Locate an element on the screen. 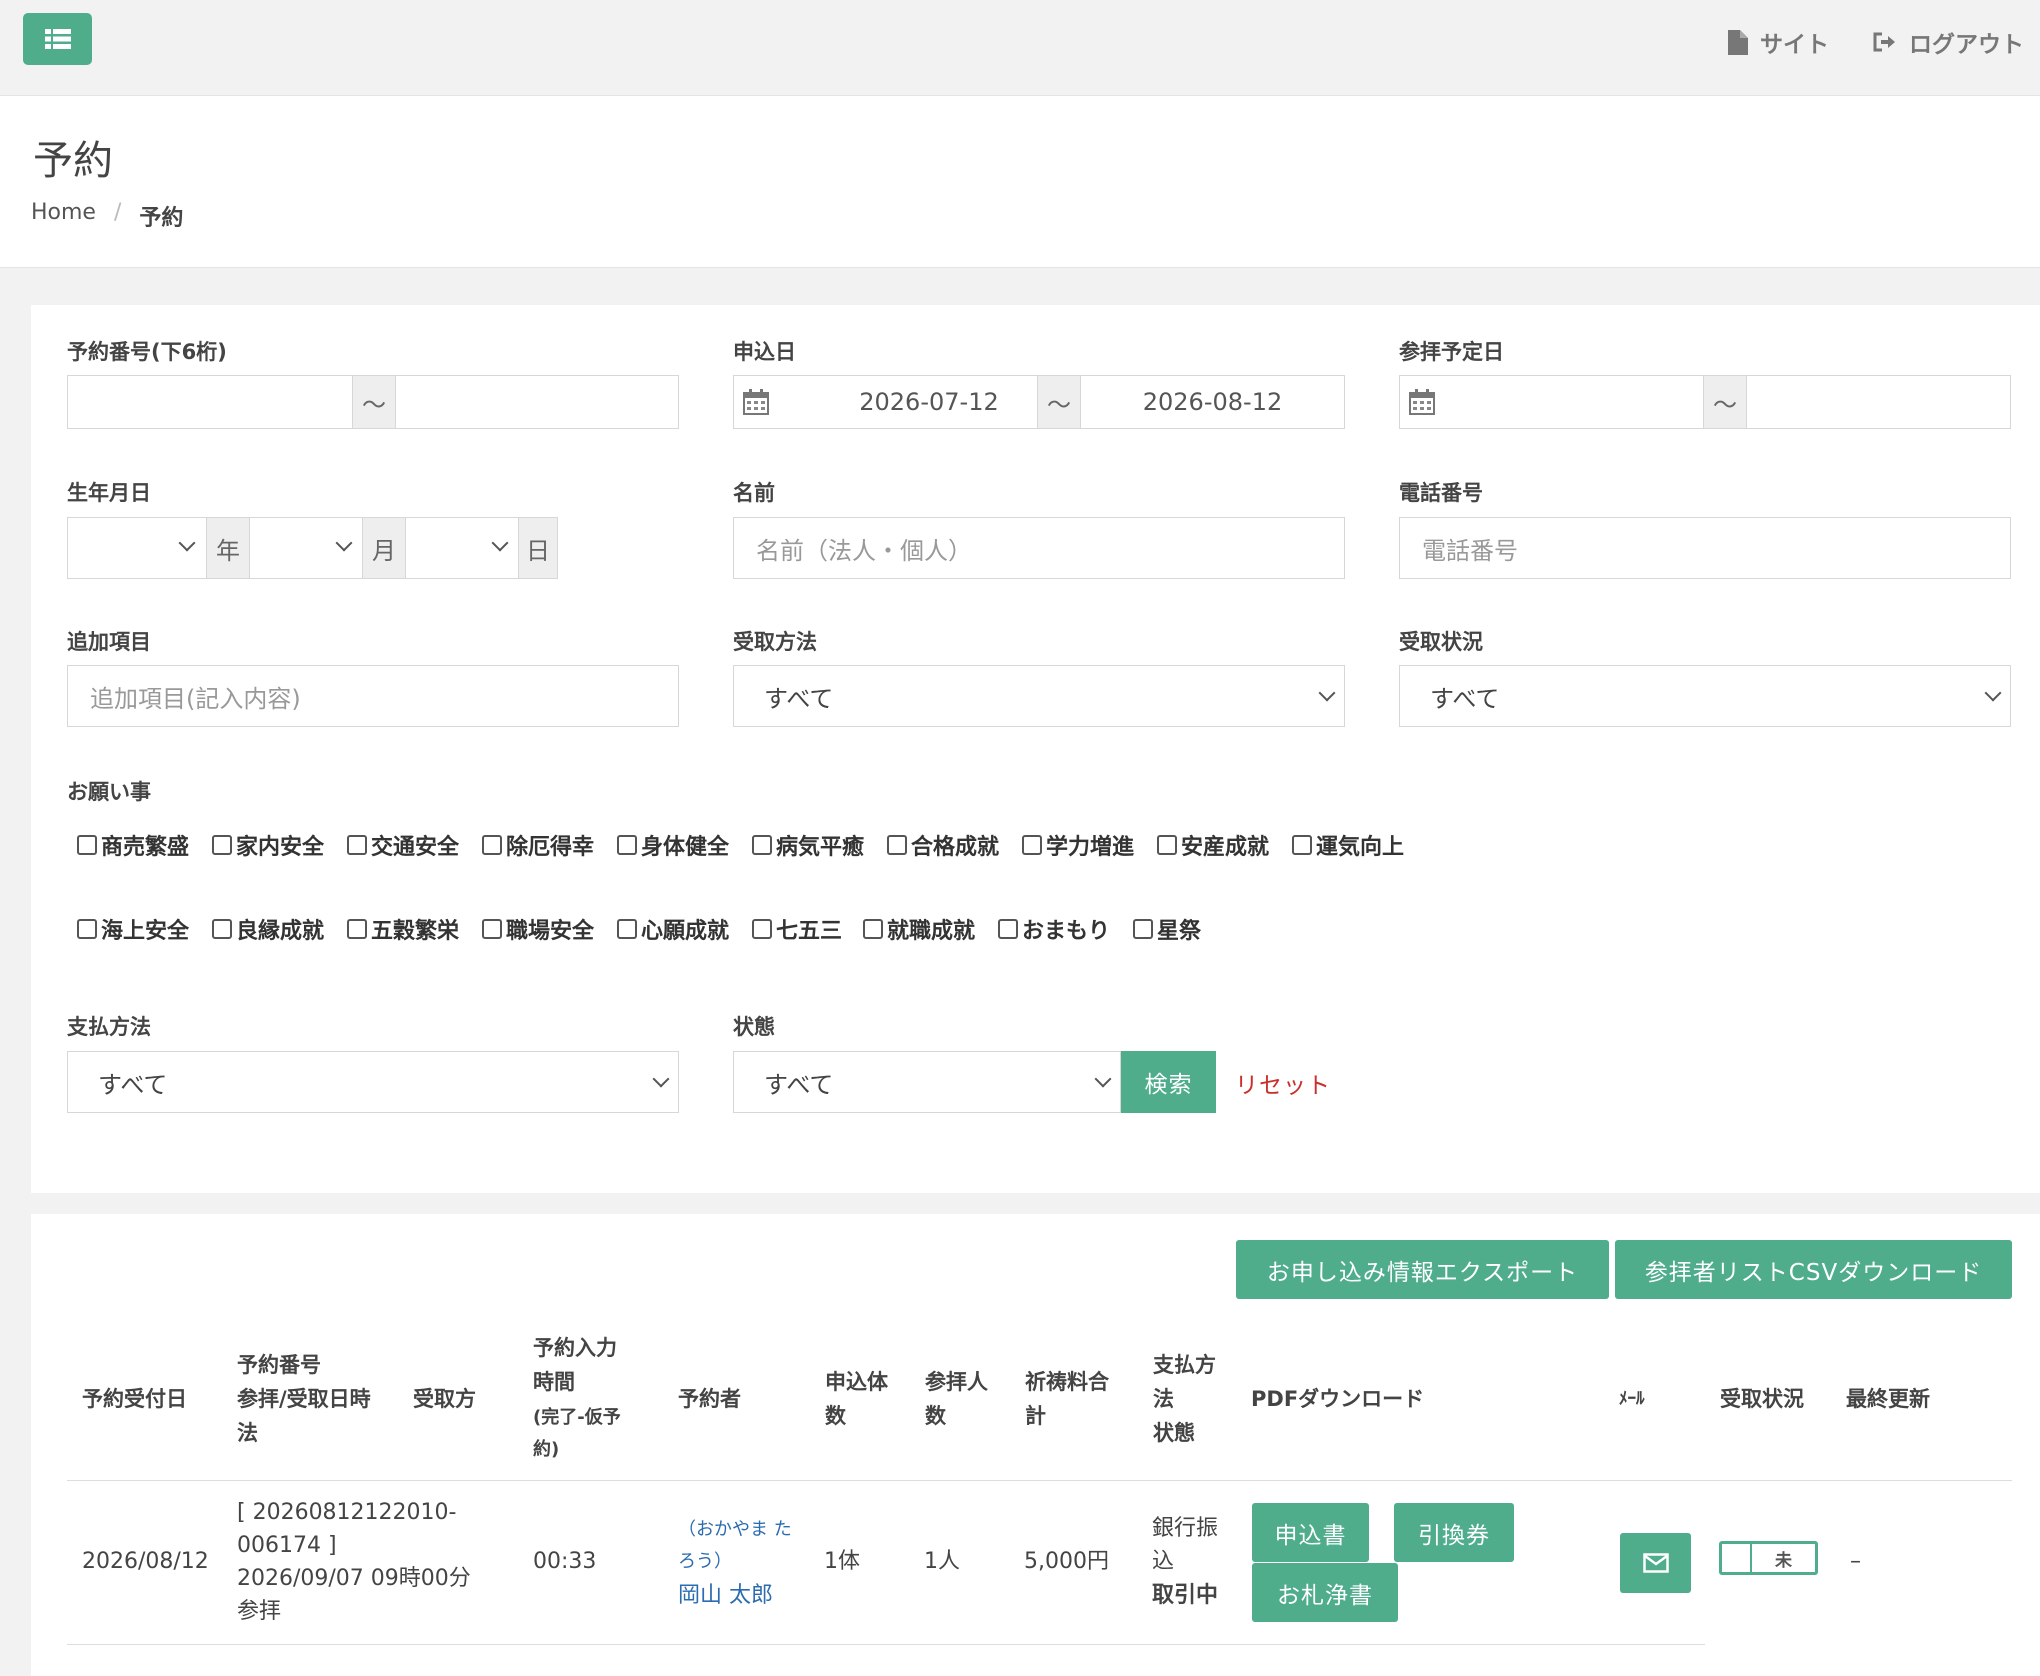  birthdate-label: 生年月日 is located at coordinates (109, 493).